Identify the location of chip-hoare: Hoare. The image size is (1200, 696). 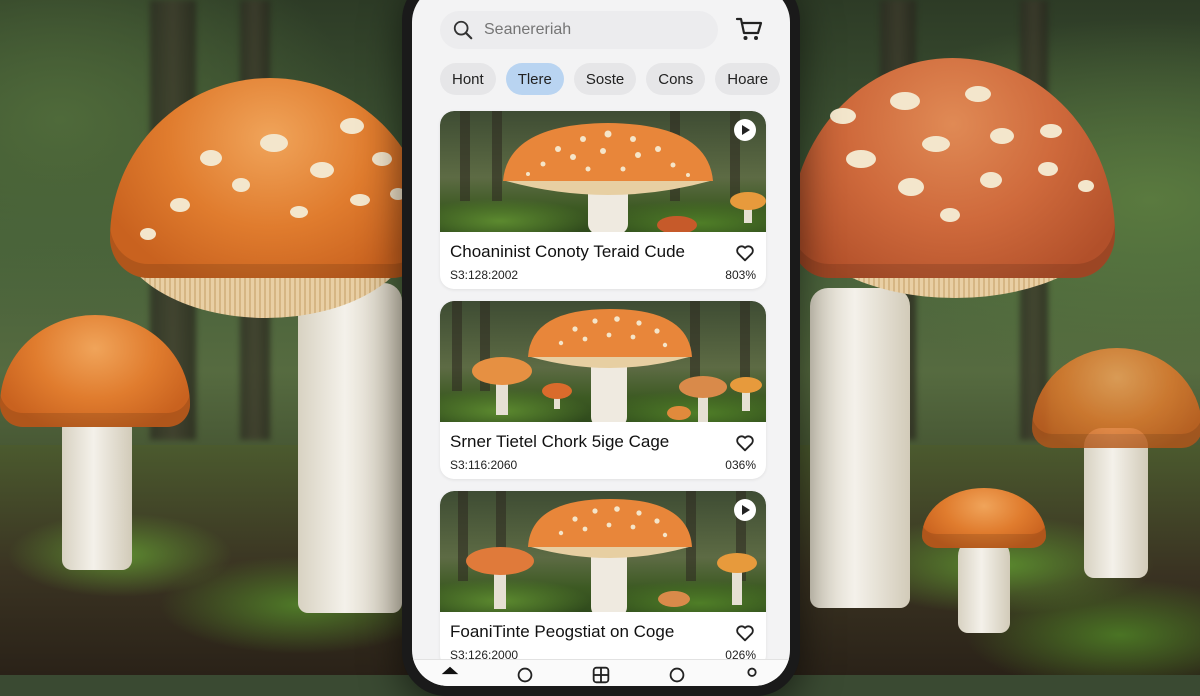
(748, 79).